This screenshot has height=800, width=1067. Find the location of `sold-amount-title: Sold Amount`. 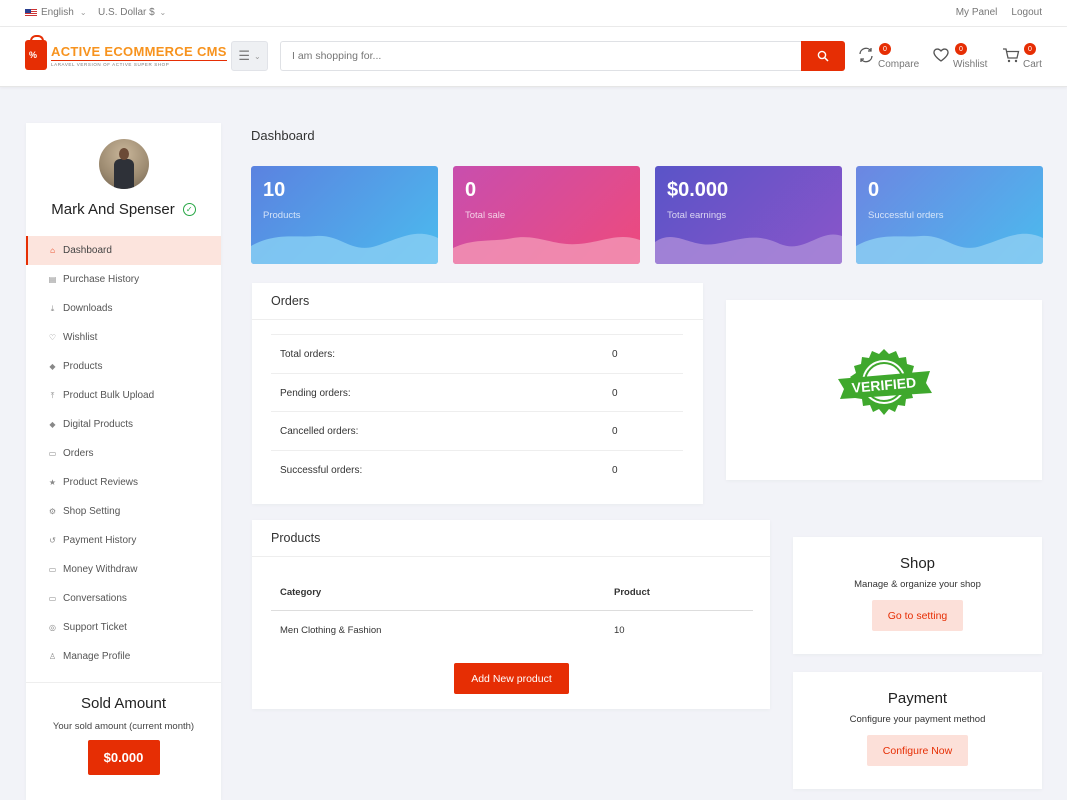

sold-amount-title: Sold Amount is located at coordinates (123, 703).